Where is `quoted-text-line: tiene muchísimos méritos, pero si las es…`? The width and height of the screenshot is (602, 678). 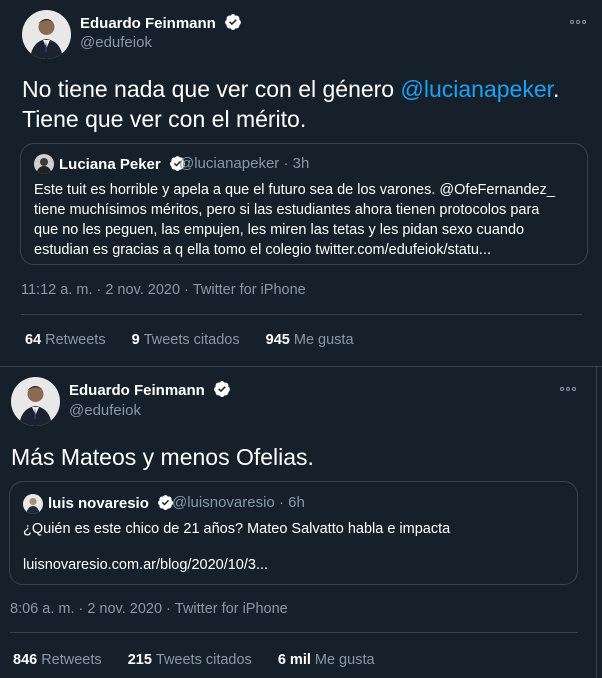
quoted-text-line: tiene muchísimos méritos, pero si las es… is located at coordinates (287, 210).